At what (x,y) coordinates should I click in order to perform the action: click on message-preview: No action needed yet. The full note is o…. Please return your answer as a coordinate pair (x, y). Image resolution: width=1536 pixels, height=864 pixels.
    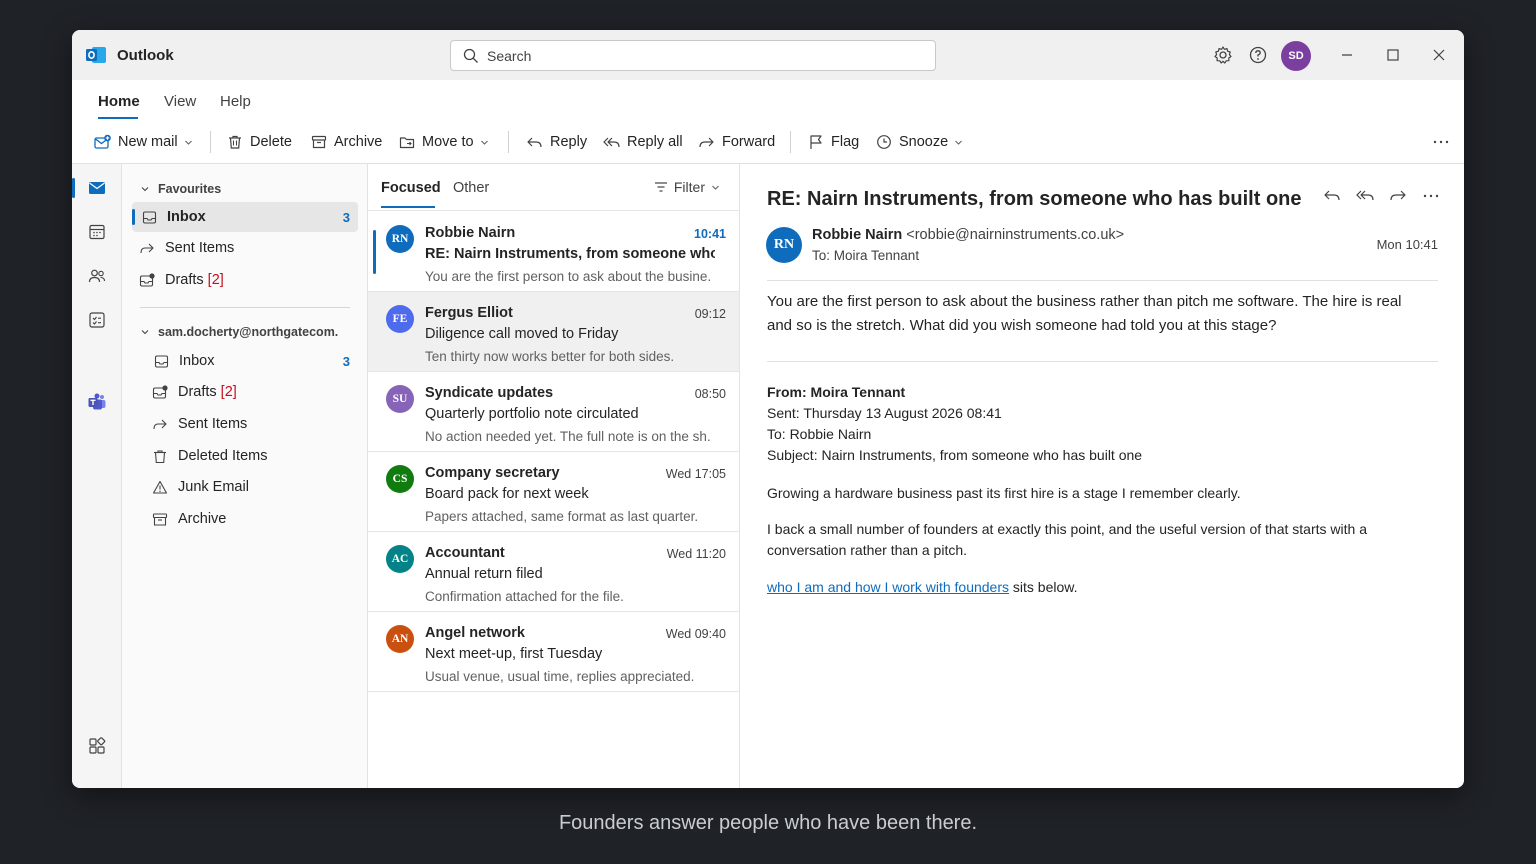
    Looking at the image, I should click on (568, 436).